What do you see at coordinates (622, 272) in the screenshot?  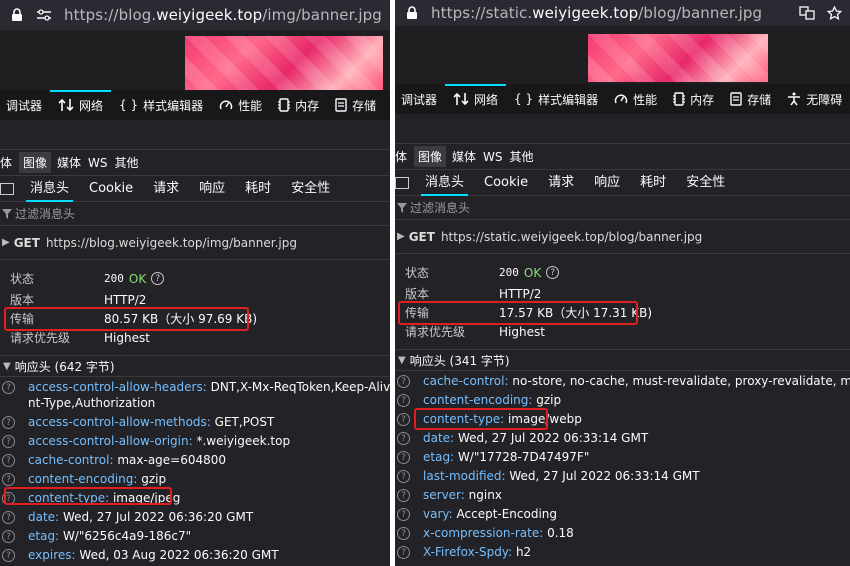 I see `status-row: 状态 200 OK?` at bounding box center [622, 272].